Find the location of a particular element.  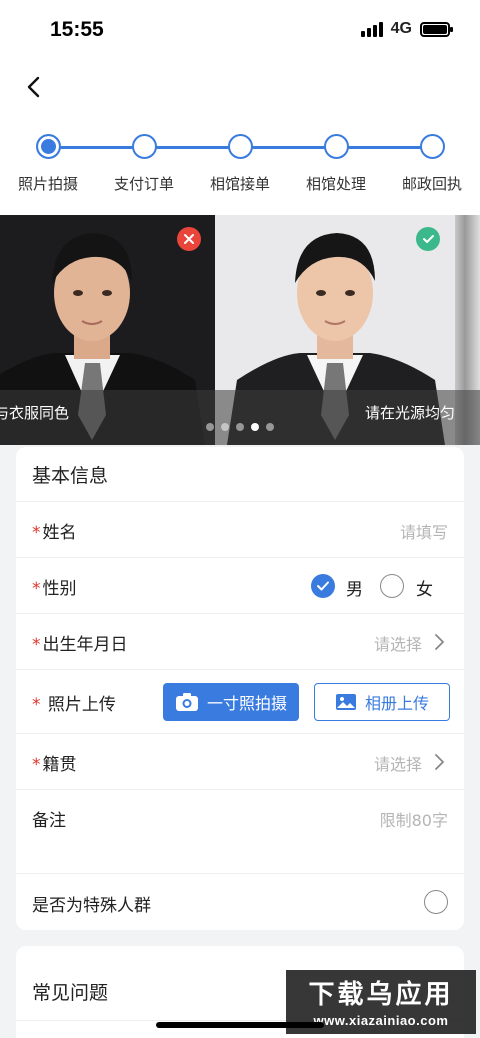

accept-badge is located at coordinates (428, 239).